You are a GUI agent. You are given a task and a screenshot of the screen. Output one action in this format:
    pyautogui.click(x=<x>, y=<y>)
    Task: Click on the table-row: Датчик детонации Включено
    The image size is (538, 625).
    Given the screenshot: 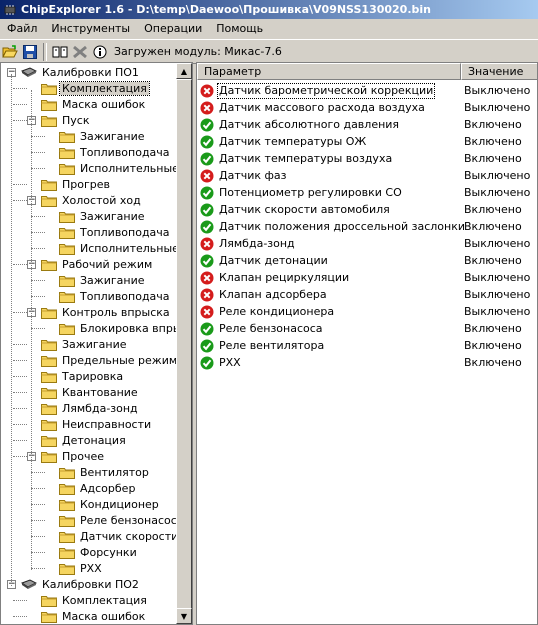 What is the action you would take?
    pyautogui.click(x=367, y=261)
    